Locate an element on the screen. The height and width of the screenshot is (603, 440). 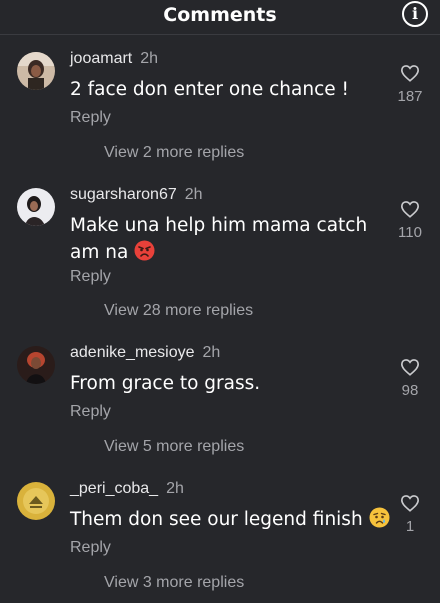
view-more-replies: View 2 more replies is located at coordinates (174, 153).